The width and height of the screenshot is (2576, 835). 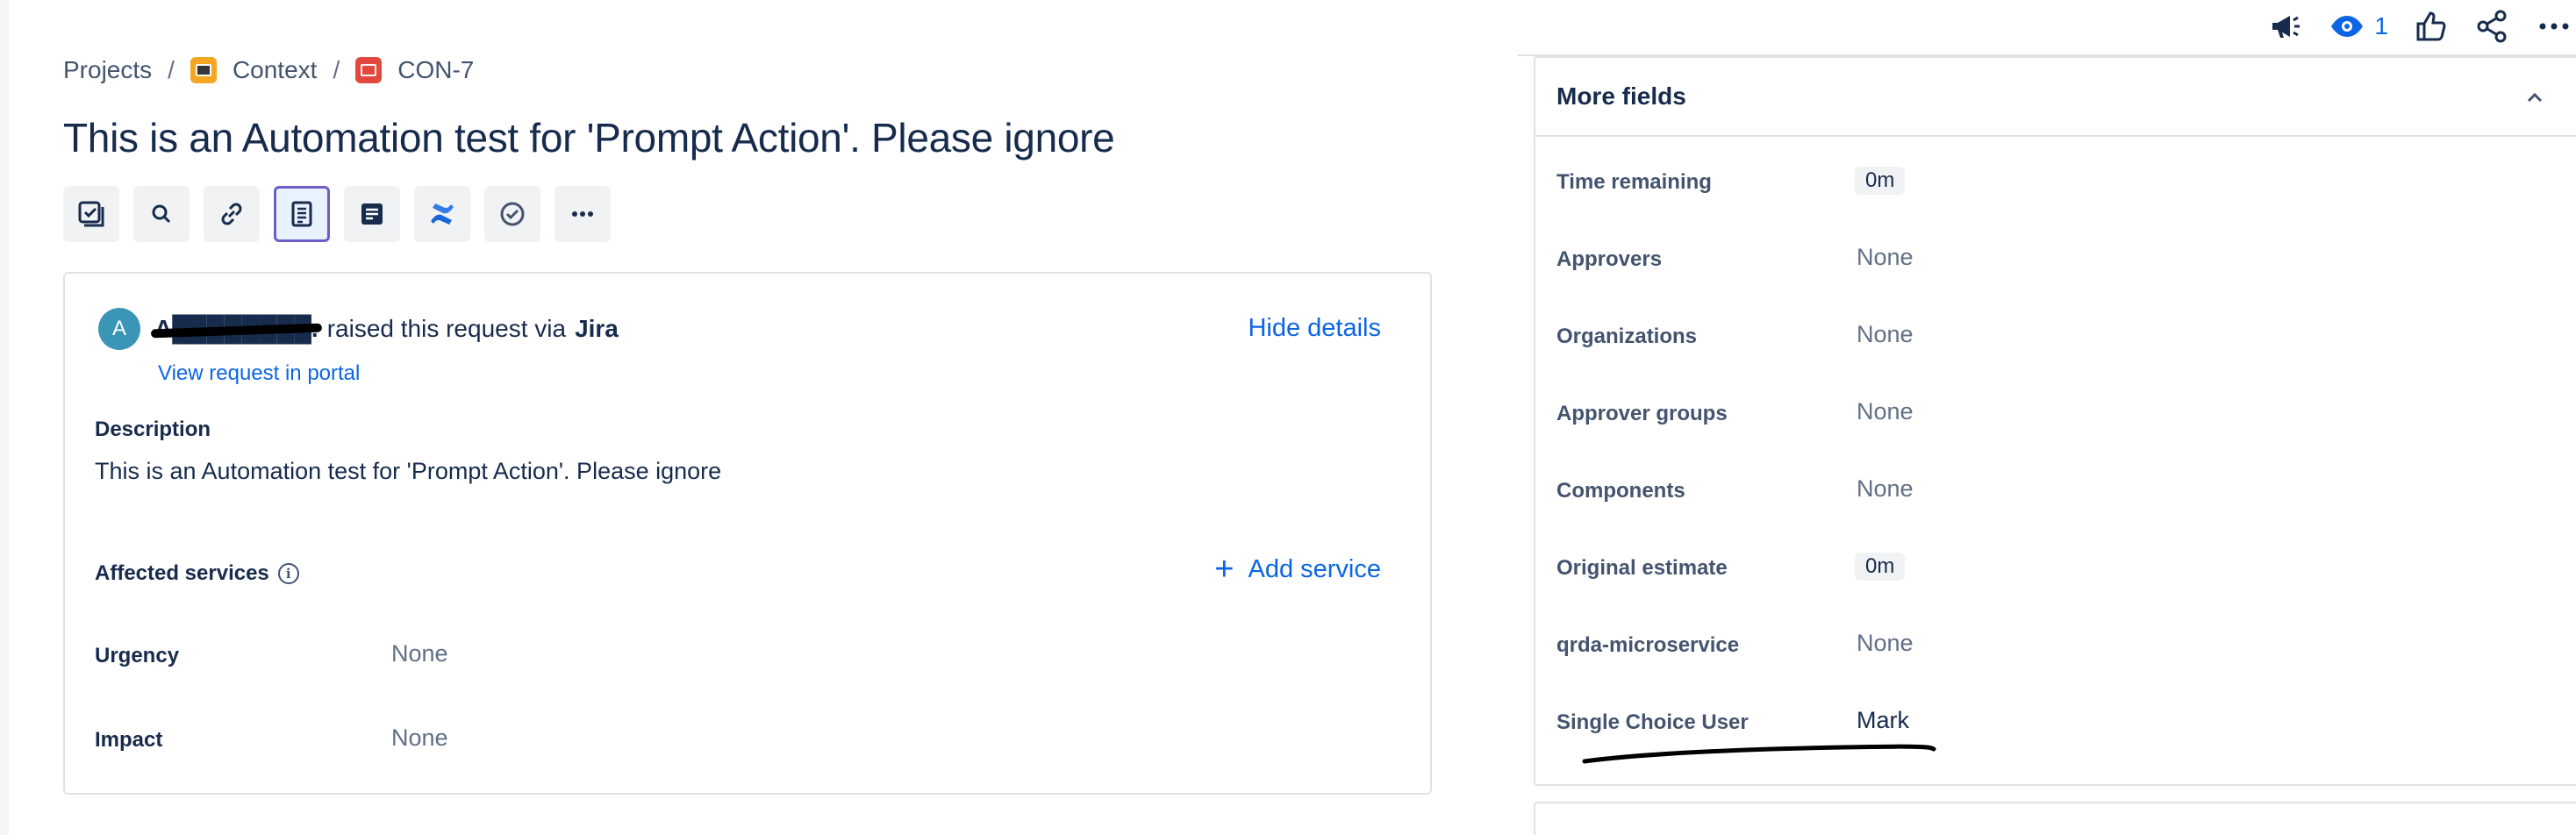 I want to click on issue-type-icon, so click(x=369, y=70).